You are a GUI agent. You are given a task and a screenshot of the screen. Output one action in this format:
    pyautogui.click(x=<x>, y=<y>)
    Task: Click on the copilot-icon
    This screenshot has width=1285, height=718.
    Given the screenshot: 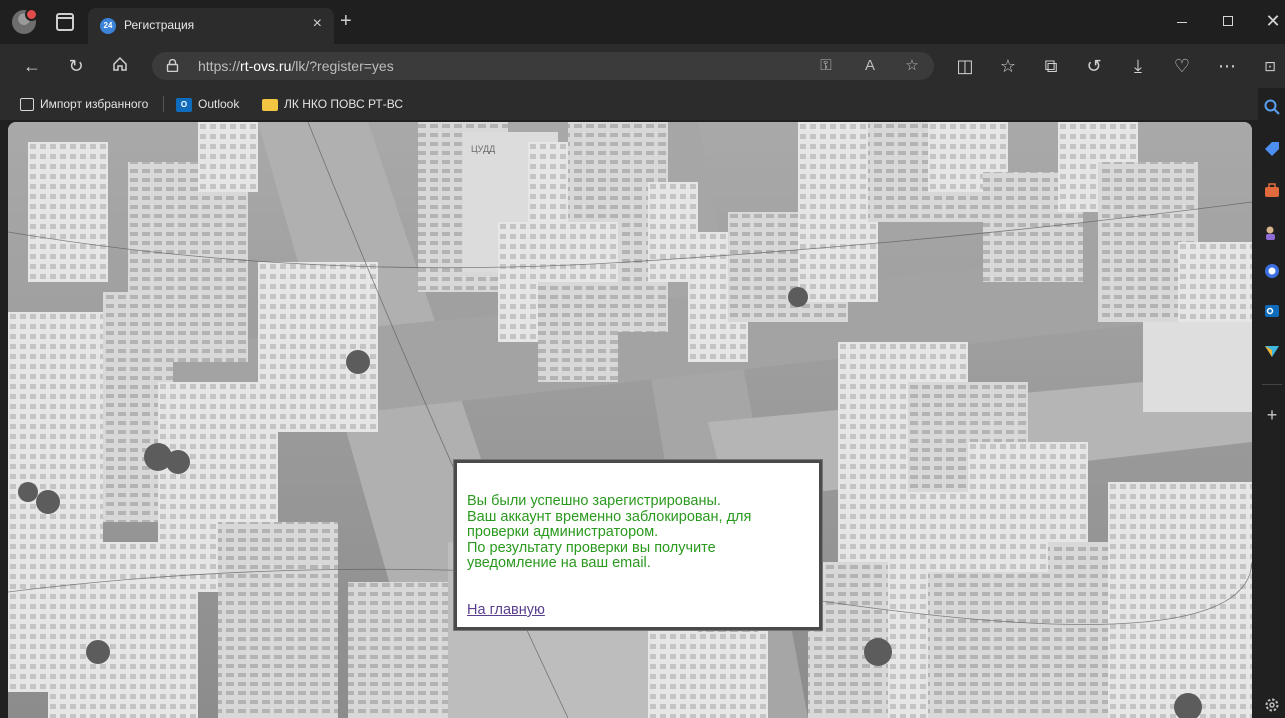 What is the action you would take?
    pyautogui.click(x=1272, y=271)
    